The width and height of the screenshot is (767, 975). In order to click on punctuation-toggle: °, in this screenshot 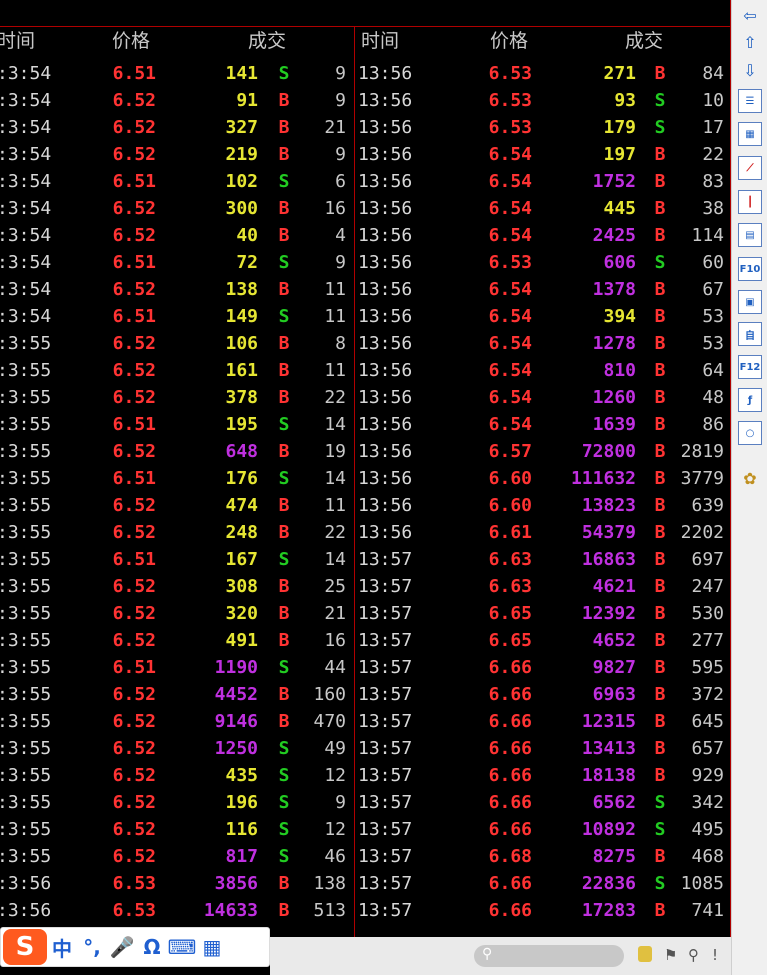, I will do `click(92, 947)`.